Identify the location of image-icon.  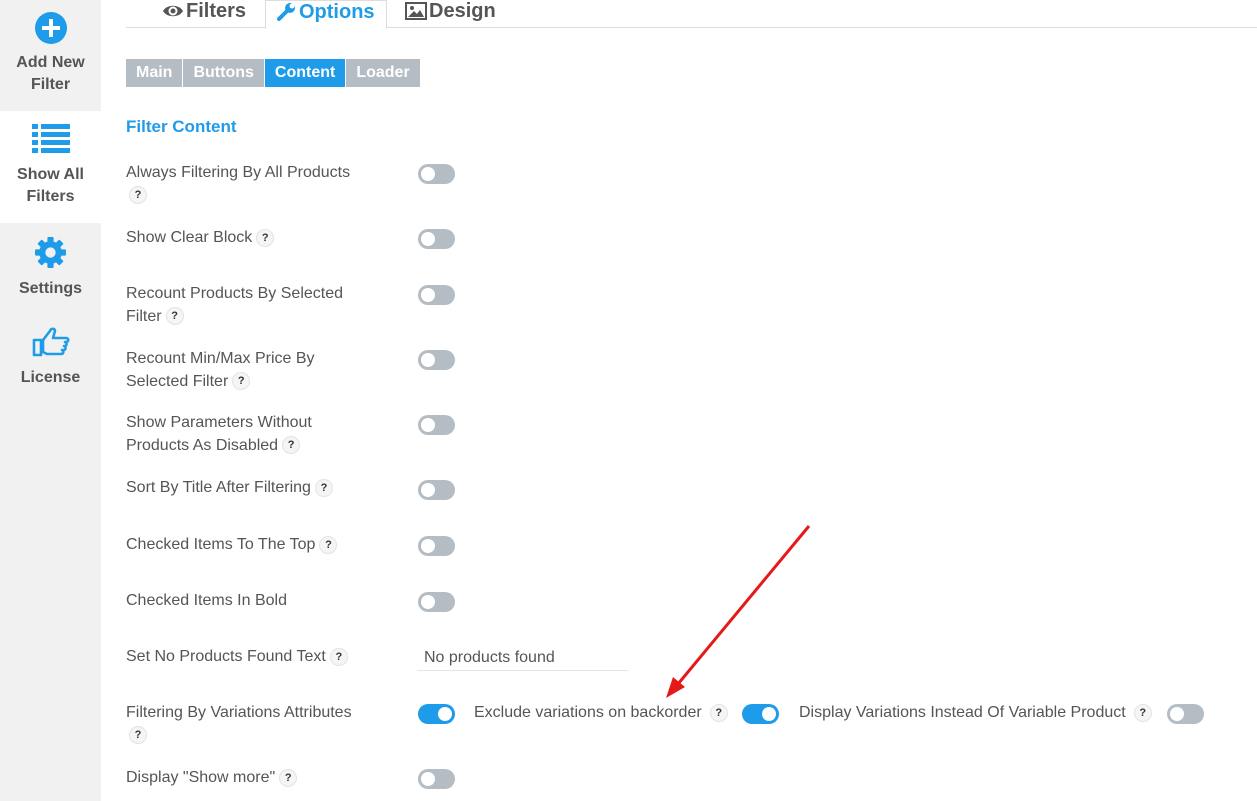
(416, 11).